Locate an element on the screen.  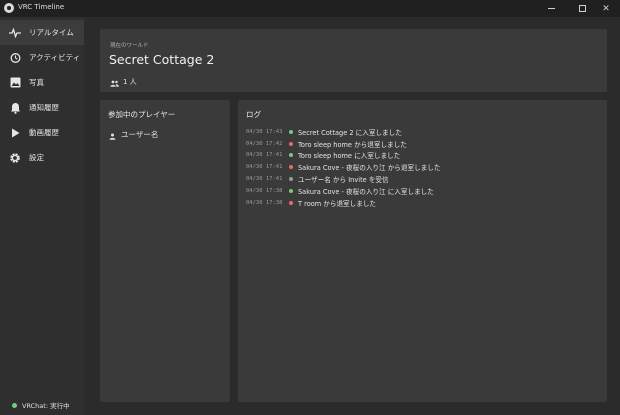
players-title: 参加中のプレイヤー is located at coordinates (142, 114).